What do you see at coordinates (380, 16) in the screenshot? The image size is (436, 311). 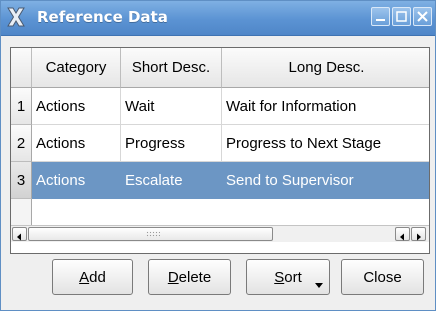 I see `minimize-button` at bounding box center [380, 16].